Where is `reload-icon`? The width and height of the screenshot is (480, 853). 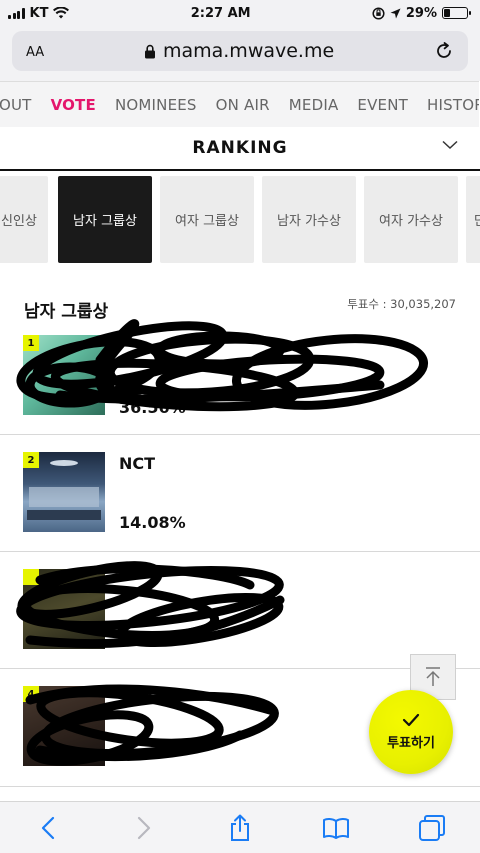 reload-icon is located at coordinates (444, 51).